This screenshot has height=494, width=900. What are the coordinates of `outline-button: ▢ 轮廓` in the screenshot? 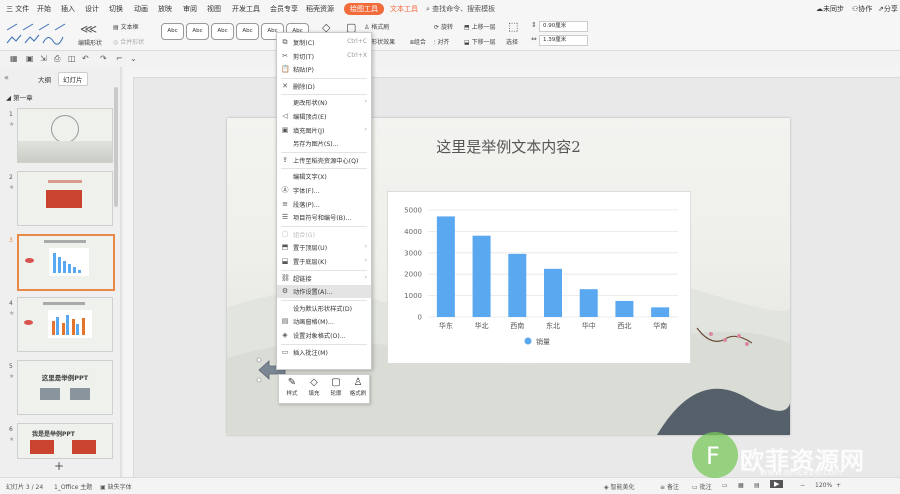 It's located at (336, 389).